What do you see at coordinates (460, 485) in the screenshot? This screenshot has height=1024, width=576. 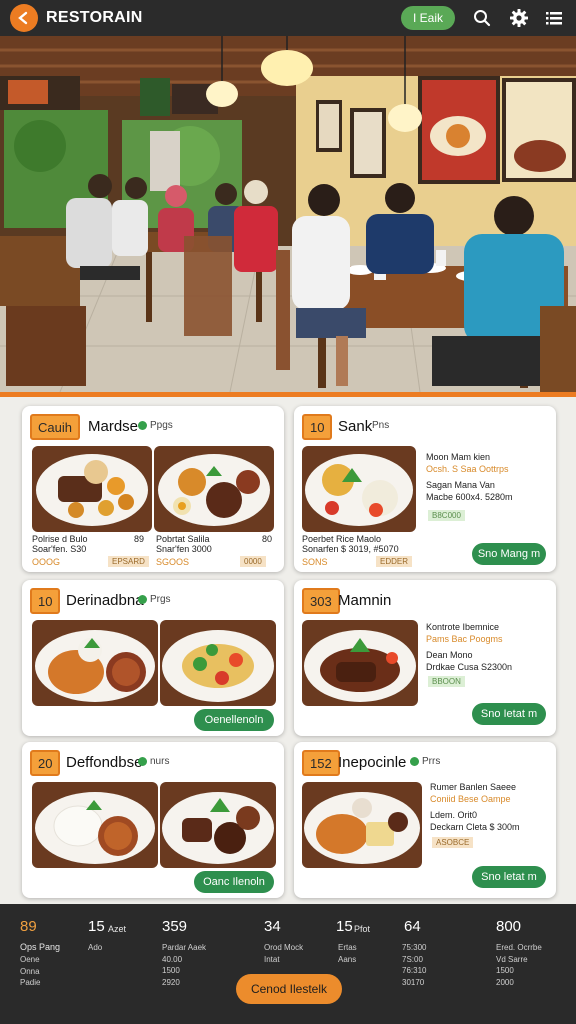 I see `info-line: Sagan Mana Van` at bounding box center [460, 485].